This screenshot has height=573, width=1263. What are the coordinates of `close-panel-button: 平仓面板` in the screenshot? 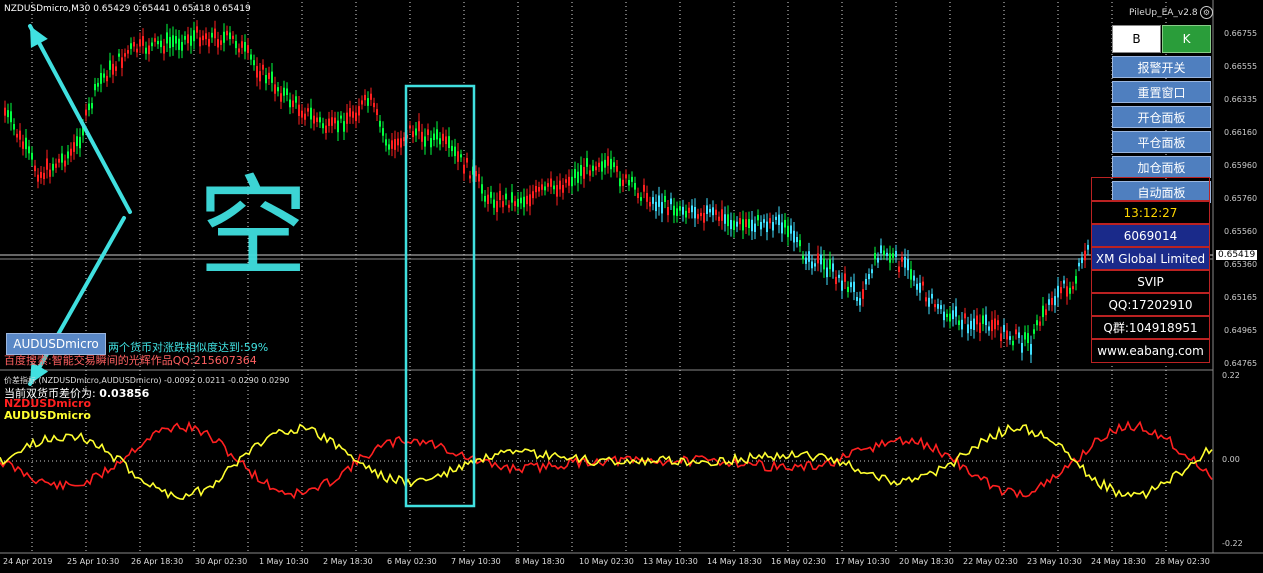 It's located at (1161, 142).